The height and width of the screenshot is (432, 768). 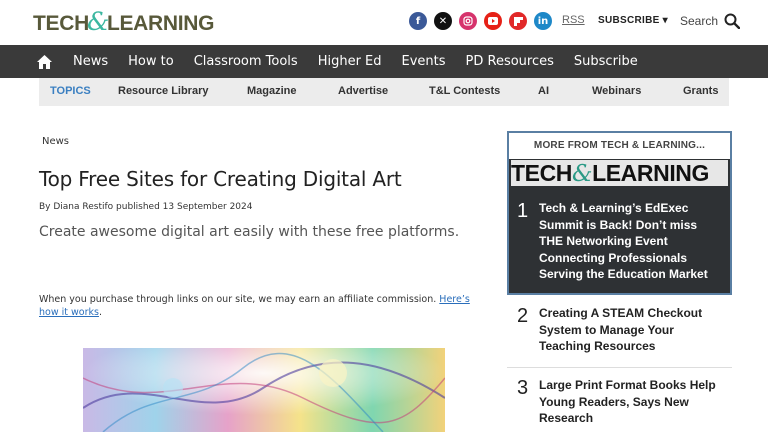 I want to click on subscribe-dropdown: SUBSCRIBE ▾, so click(x=633, y=20).